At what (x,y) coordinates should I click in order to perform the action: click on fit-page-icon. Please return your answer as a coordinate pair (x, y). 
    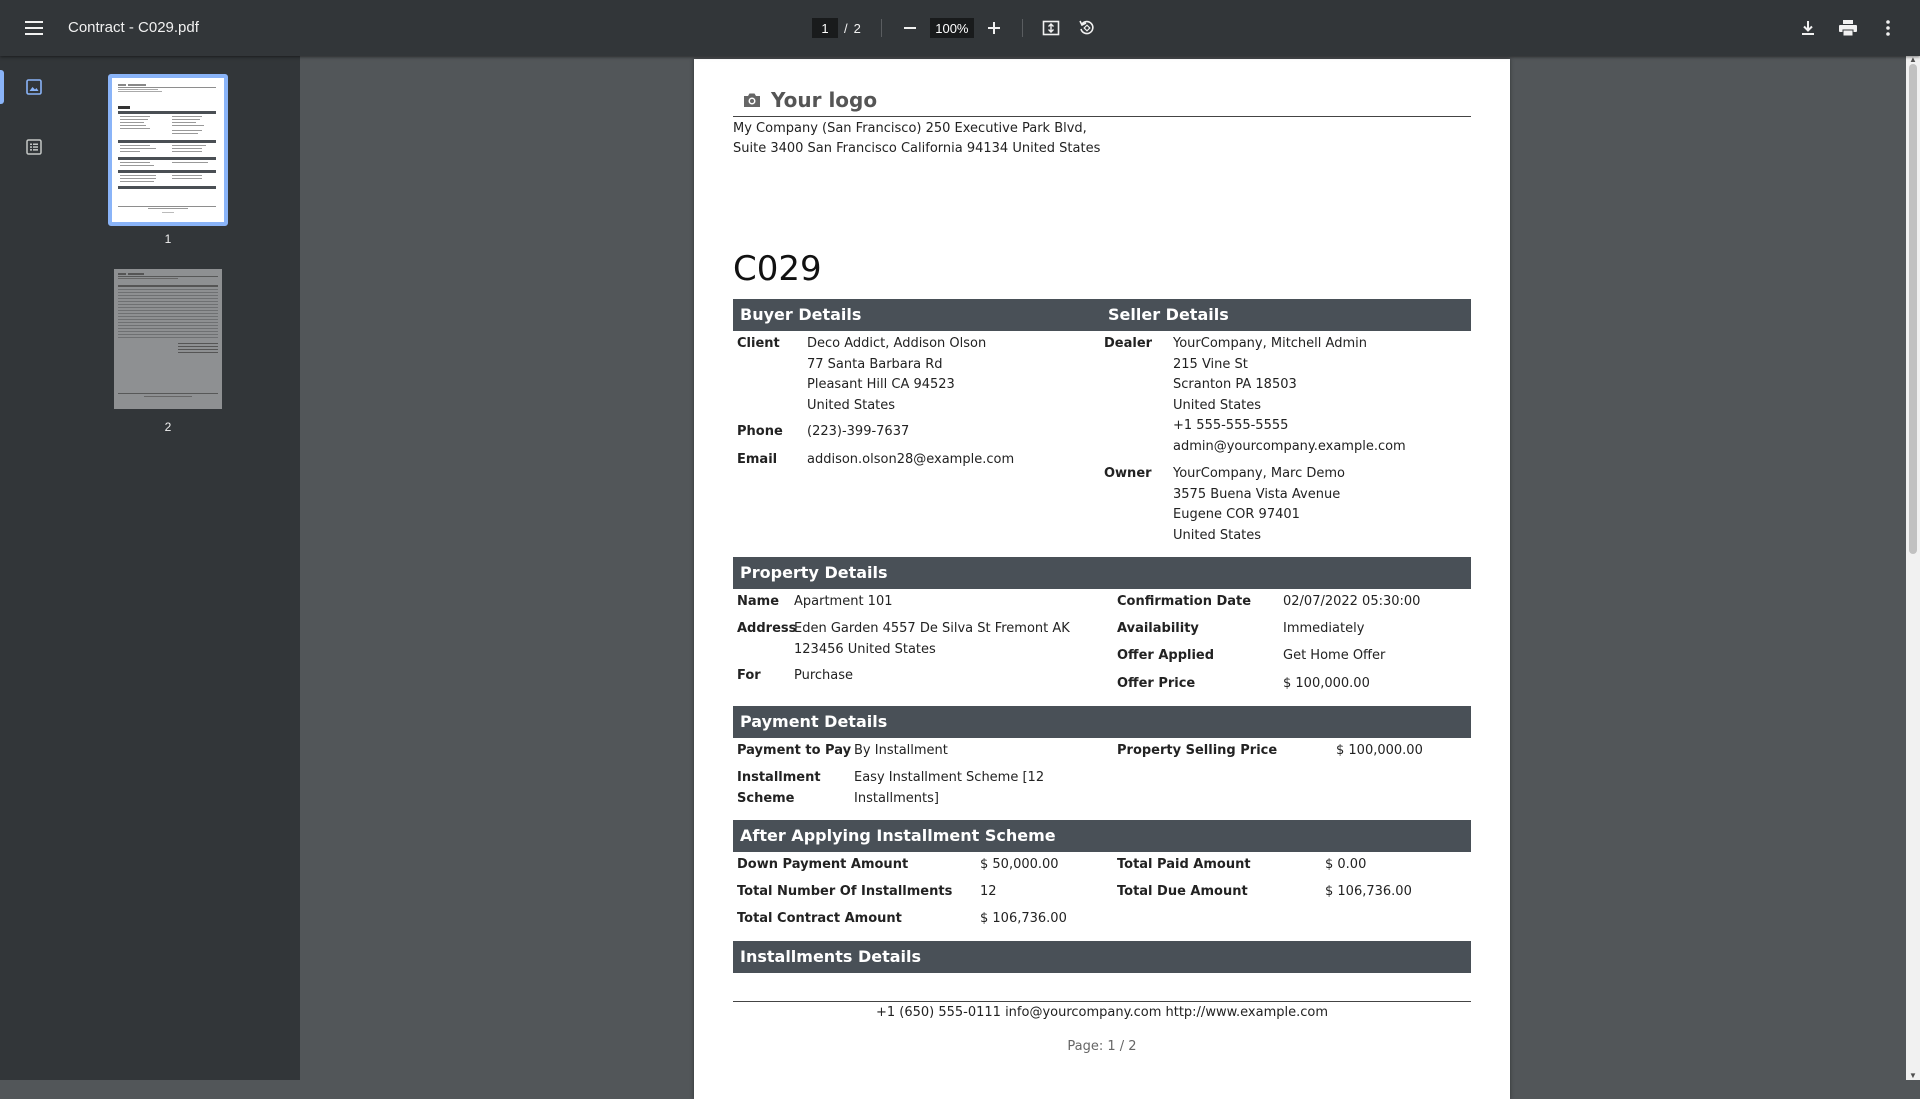
    Looking at the image, I should click on (1051, 28).